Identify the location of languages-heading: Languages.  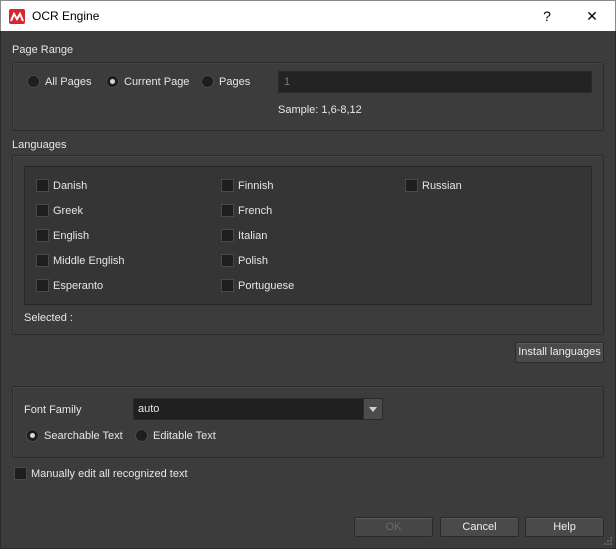
(39, 145).